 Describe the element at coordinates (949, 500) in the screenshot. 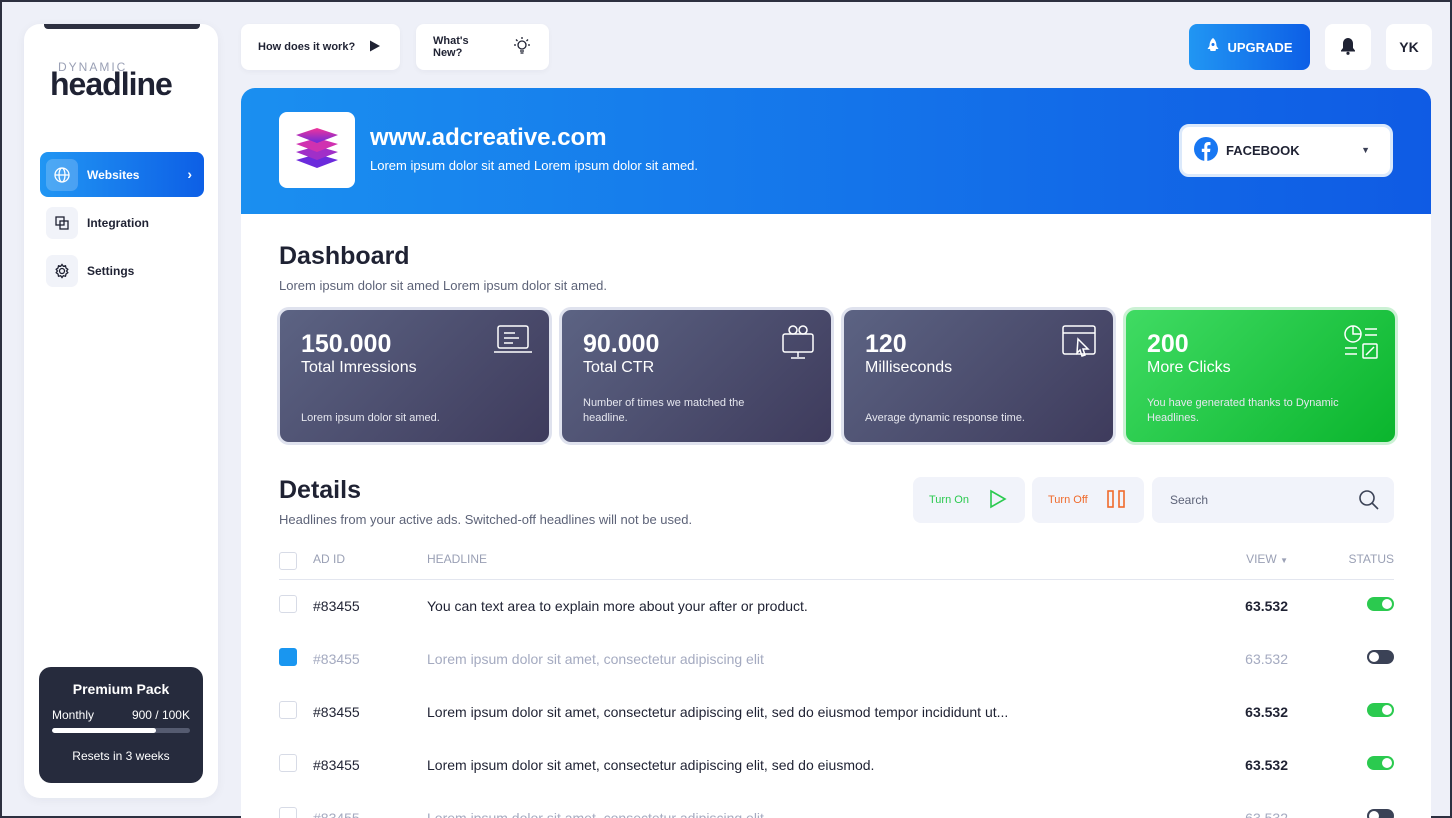

I see `turn-on-label: Turn On` at that location.